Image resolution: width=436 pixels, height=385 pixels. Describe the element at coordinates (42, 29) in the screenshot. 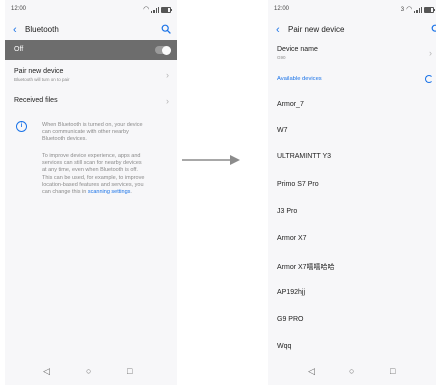

I see `page-title: Bluetooth` at that location.